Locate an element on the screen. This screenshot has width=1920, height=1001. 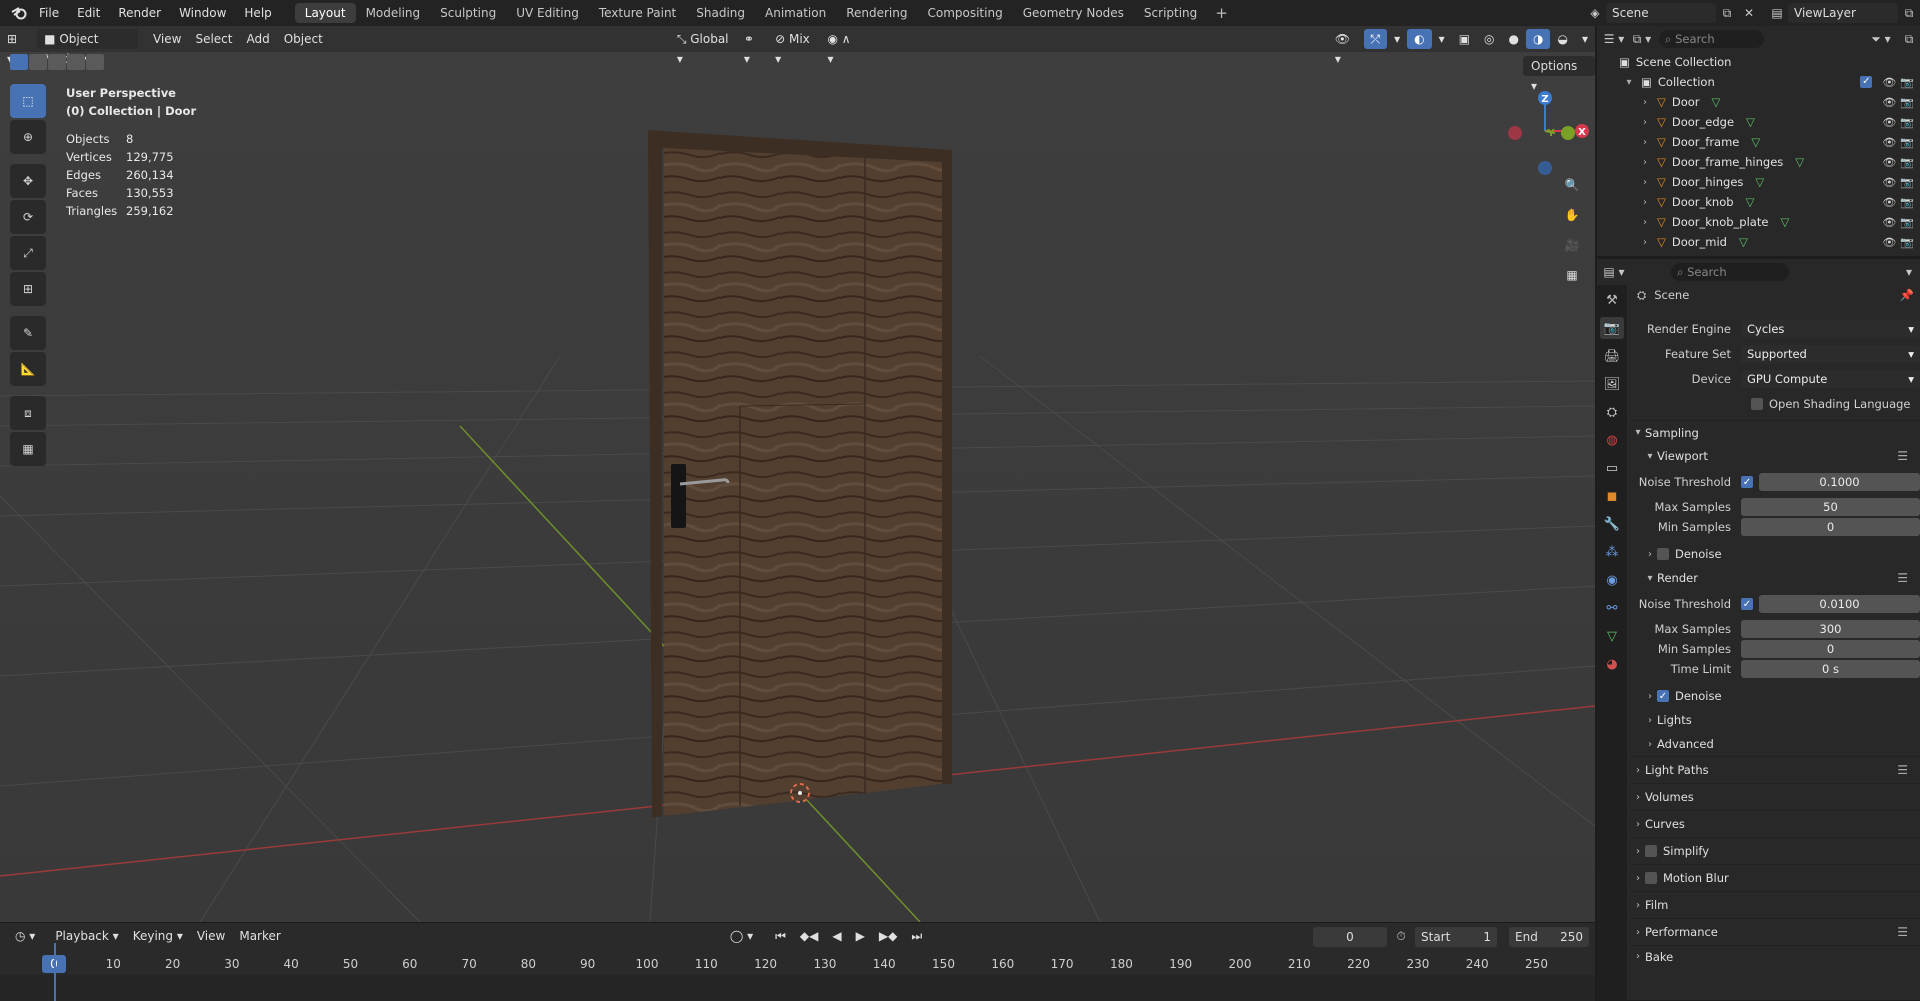
overlays-toggle-icon: ◐ is located at coordinates (1419, 39).